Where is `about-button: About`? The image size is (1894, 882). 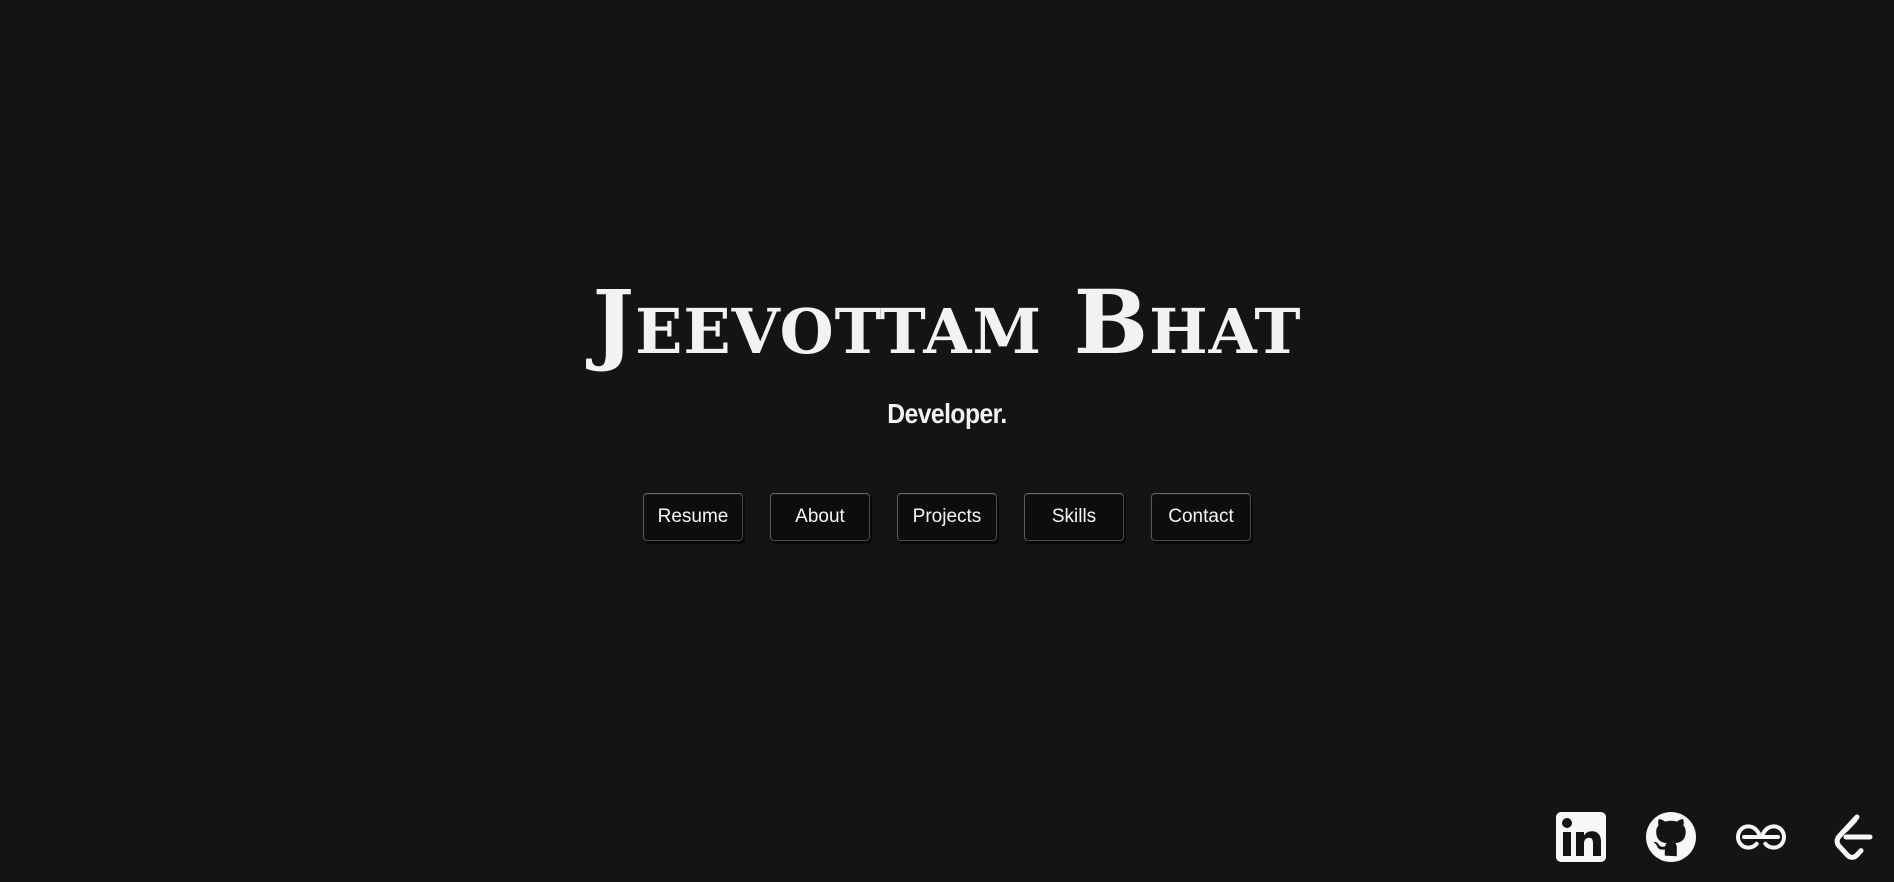
about-button: About is located at coordinates (820, 517).